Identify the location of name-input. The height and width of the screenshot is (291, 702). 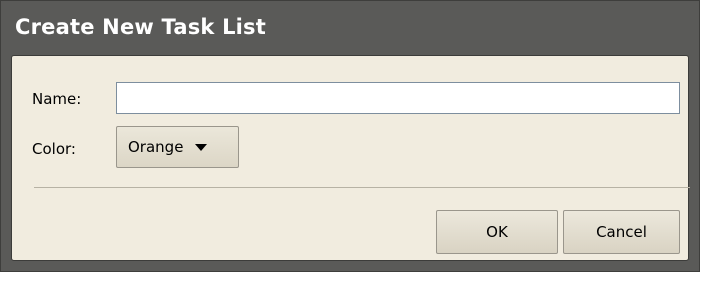
(398, 98).